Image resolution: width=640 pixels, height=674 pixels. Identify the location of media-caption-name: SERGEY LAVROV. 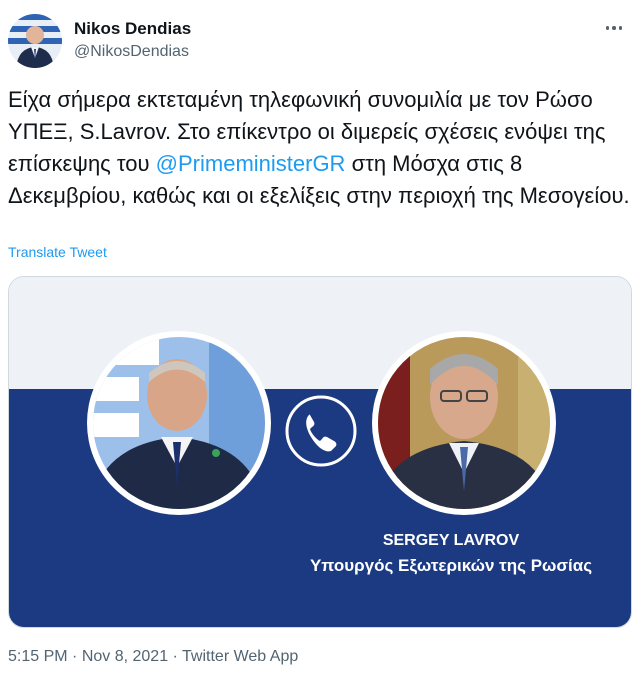
(451, 540).